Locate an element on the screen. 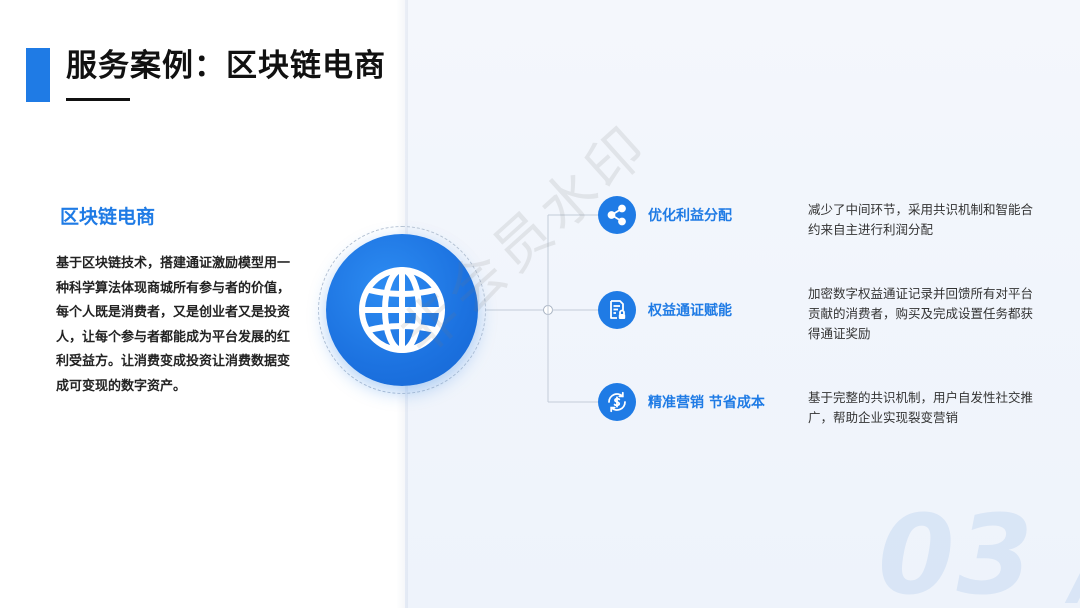  feature-title-2: 权益通证赋能 is located at coordinates (690, 311).